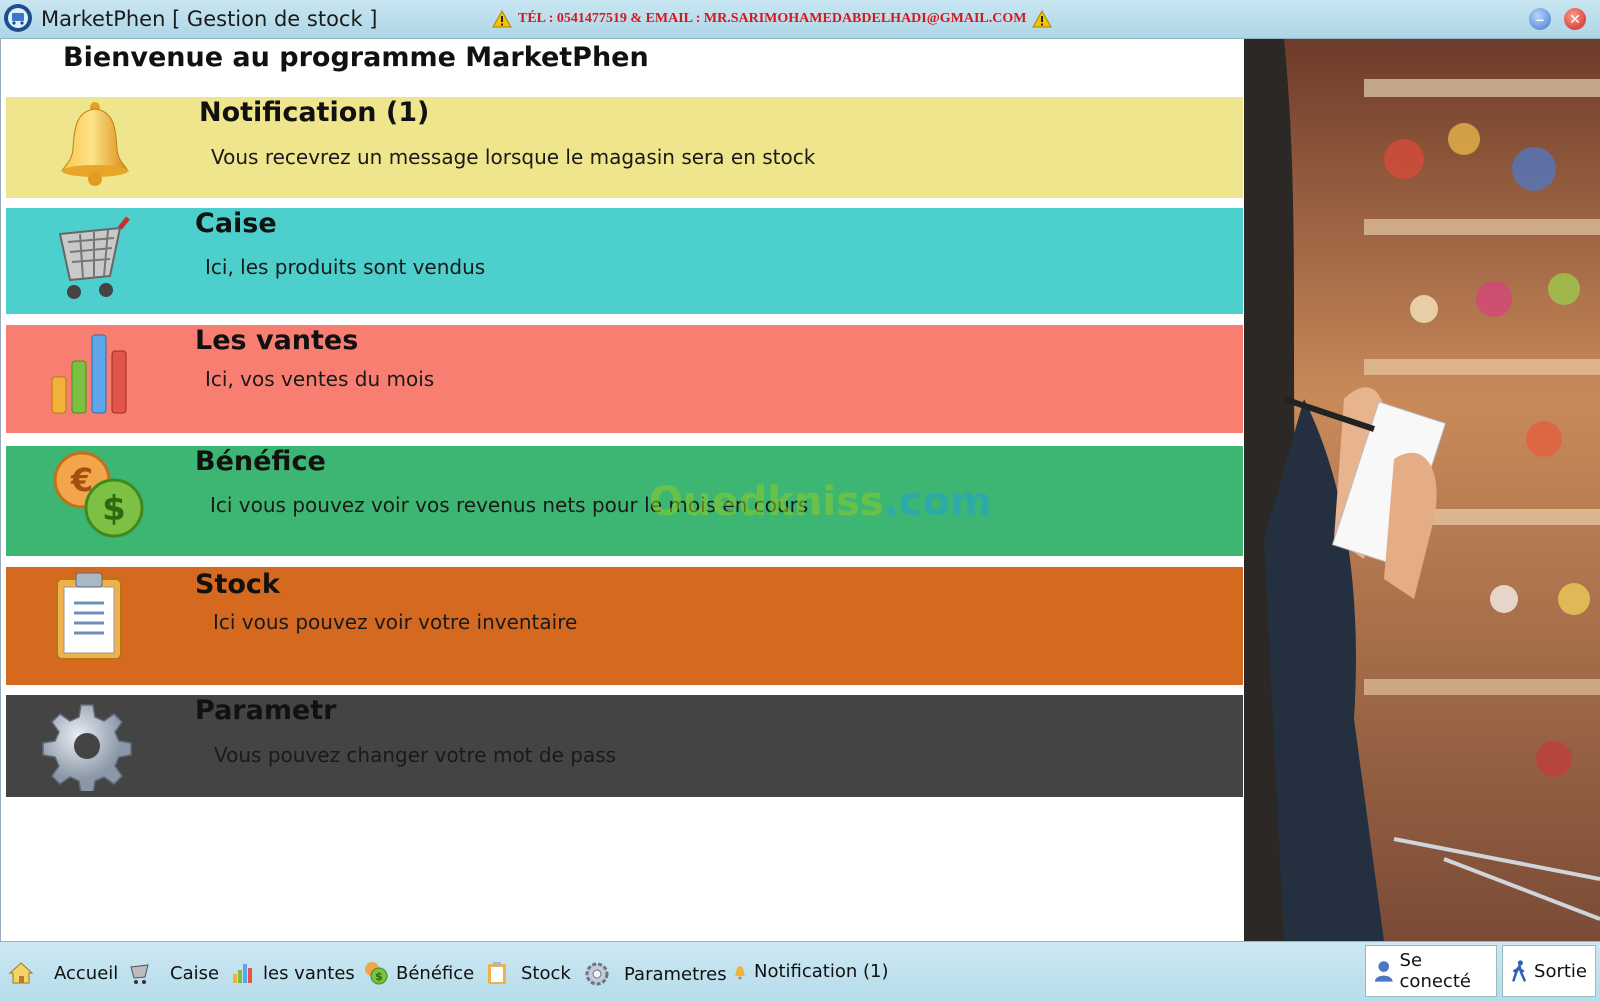 Image resolution: width=1600 pixels, height=1001 pixels. What do you see at coordinates (314, 112) in the screenshot?
I see `card-title: Notification (1)` at bounding box center [314, 112].